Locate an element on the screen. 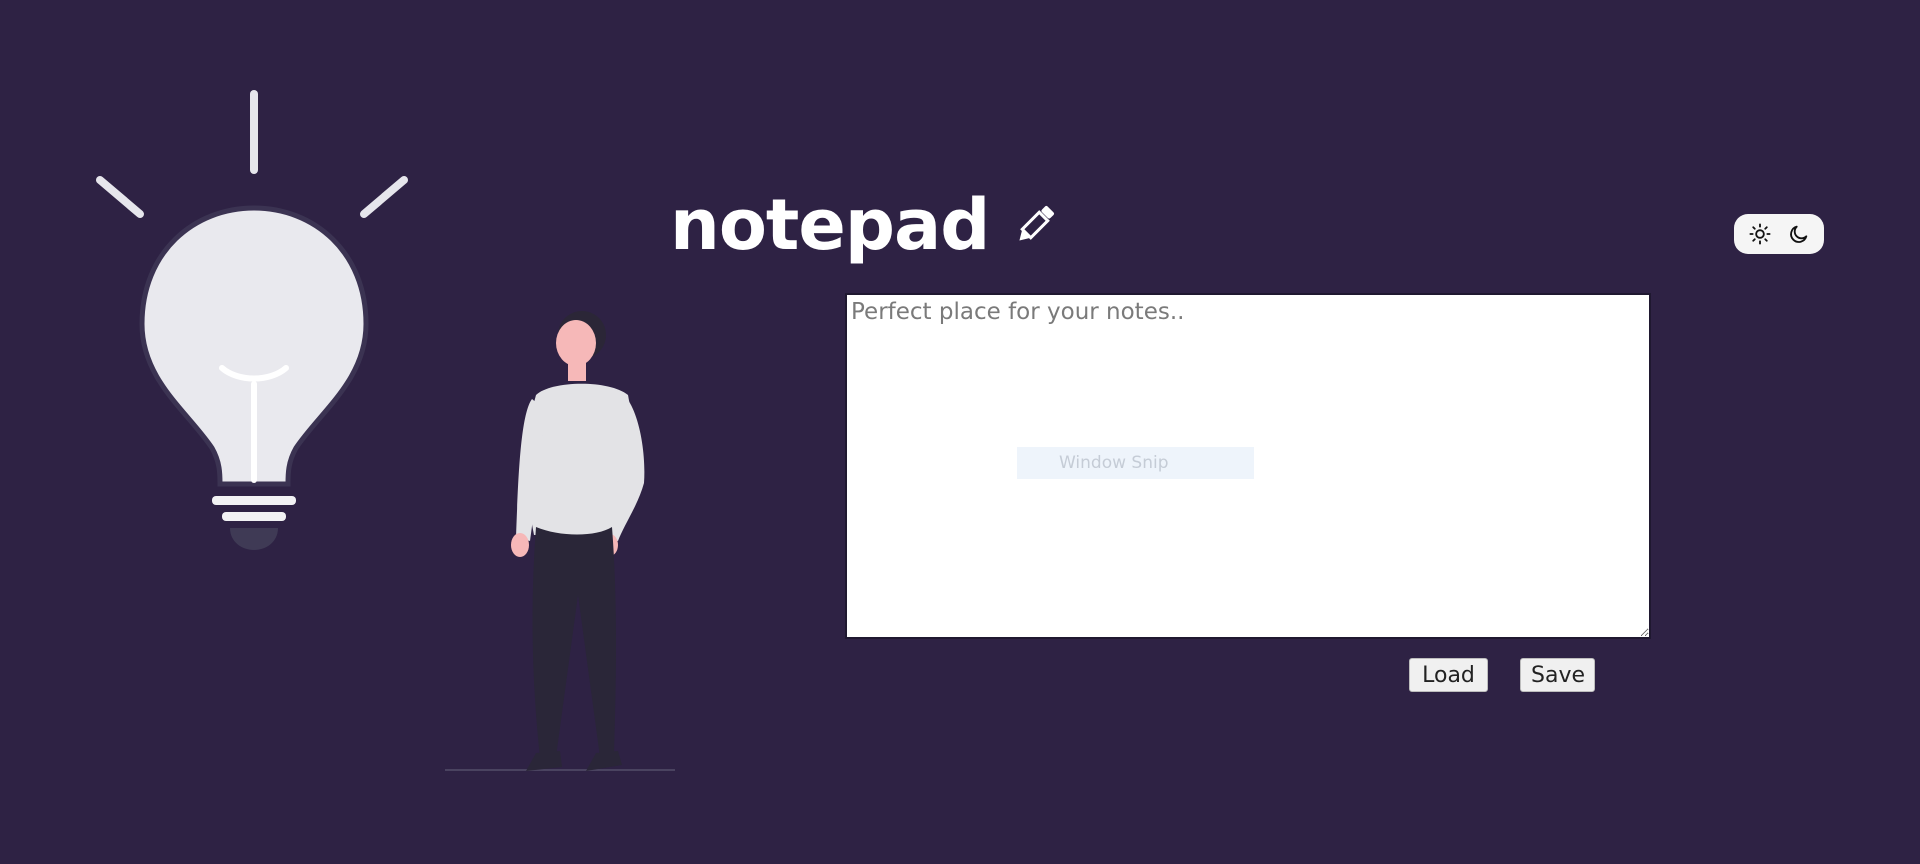 Image resolution: width=1920 pixels, height=864 pixels. page-title: notepad is located at coordinates (830, 225).